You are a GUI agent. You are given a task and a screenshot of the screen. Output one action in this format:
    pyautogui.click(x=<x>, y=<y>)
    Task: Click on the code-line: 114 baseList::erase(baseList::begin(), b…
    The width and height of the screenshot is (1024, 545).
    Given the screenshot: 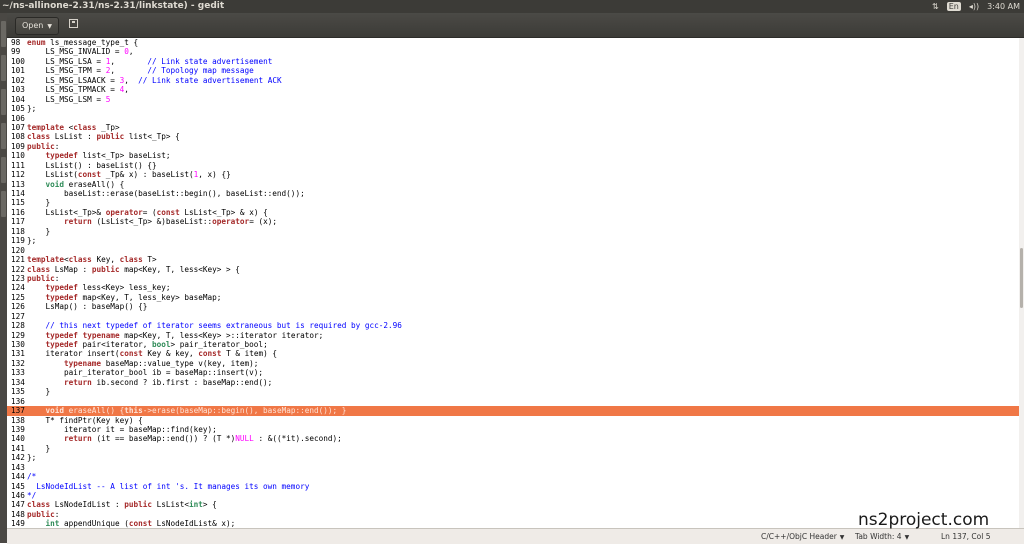 What is the action you would take?
    pyautogui.click(x=515, y=193)
    